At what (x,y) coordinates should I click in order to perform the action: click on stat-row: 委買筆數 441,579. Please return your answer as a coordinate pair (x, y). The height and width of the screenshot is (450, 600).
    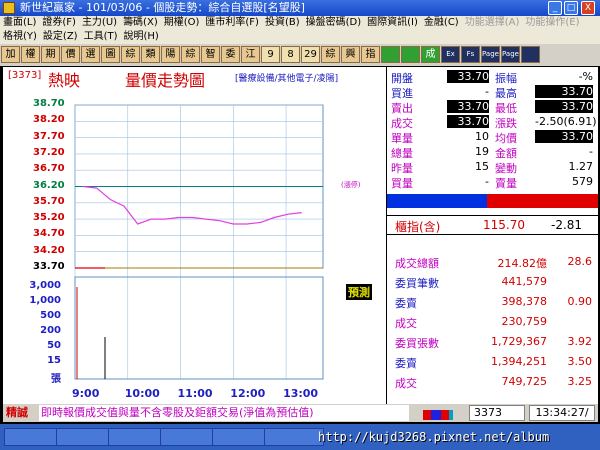
    Looking at the image, I should click on (492, 282).